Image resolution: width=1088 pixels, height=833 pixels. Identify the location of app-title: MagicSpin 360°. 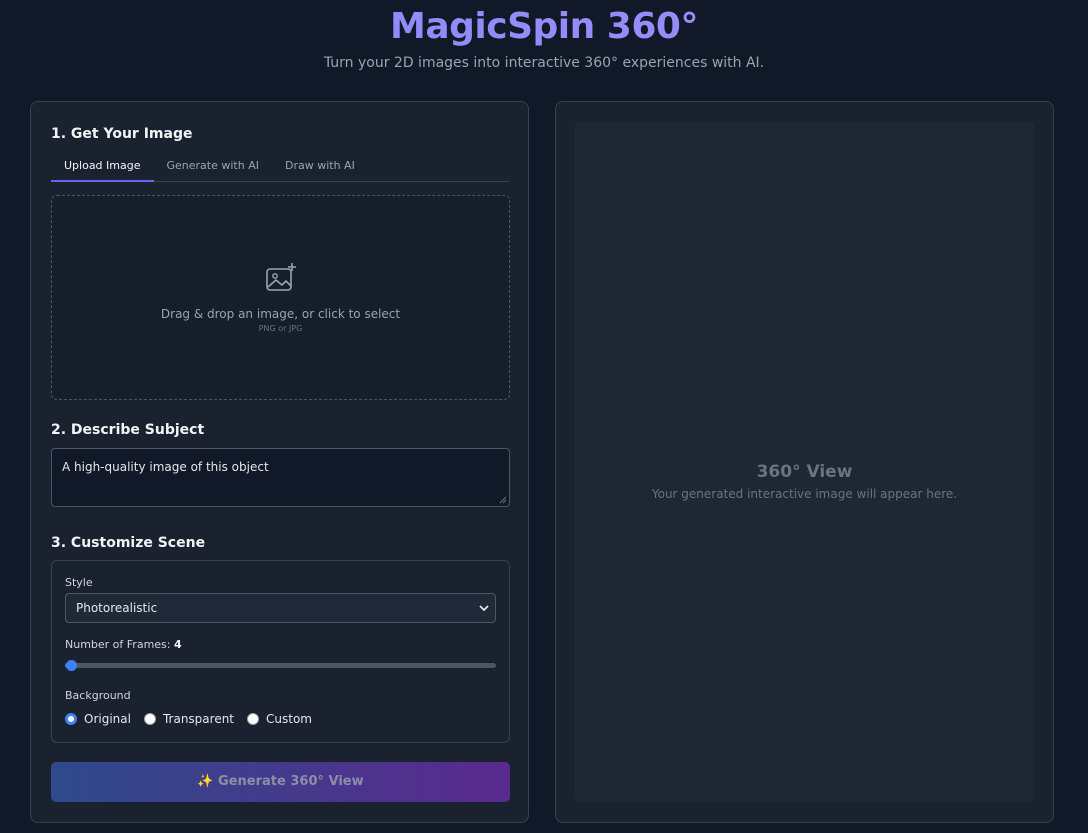
(544, 26).